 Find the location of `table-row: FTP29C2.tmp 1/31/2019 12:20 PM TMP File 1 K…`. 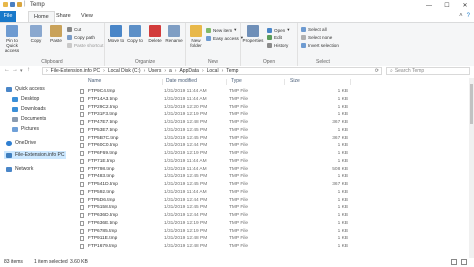

table-row: FTP29C2.tmp 1/31/2019 12:20 PM TMP File 1 K… is located at coordinates (275, 108).